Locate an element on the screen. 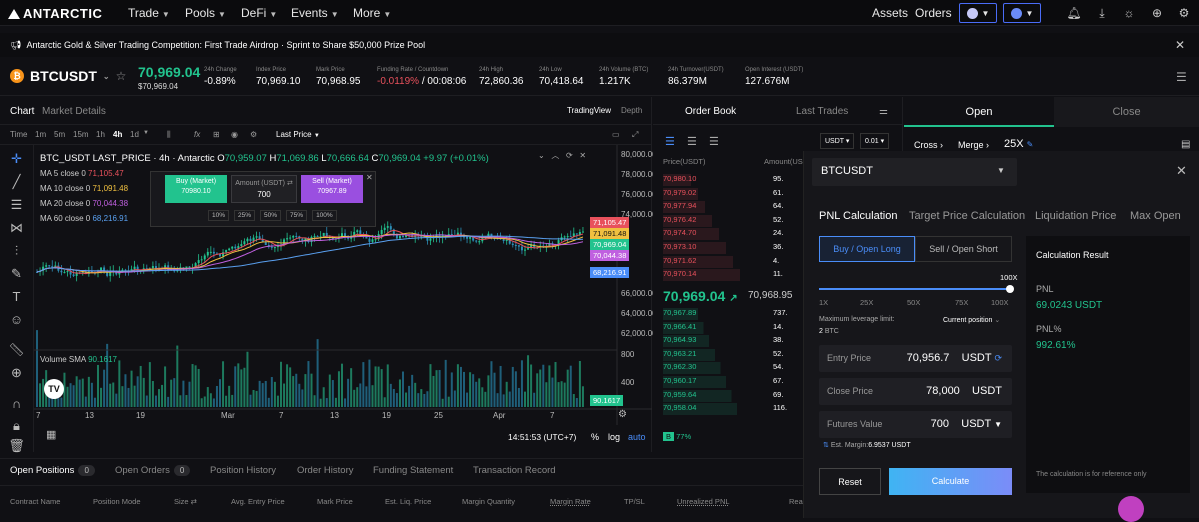  prediction-icon: ⫶ is located at coordinates (16, 250).